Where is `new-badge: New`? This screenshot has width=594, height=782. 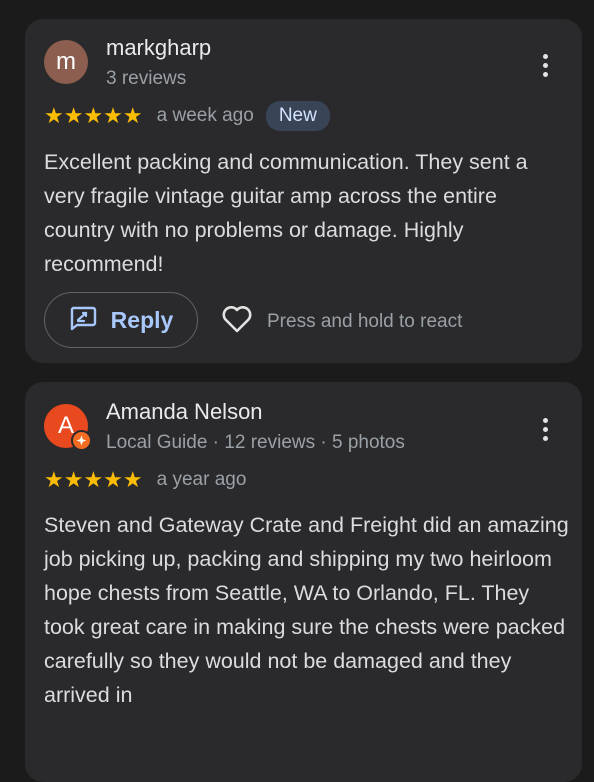
new-badge: New is located at coordinates (297, 116).